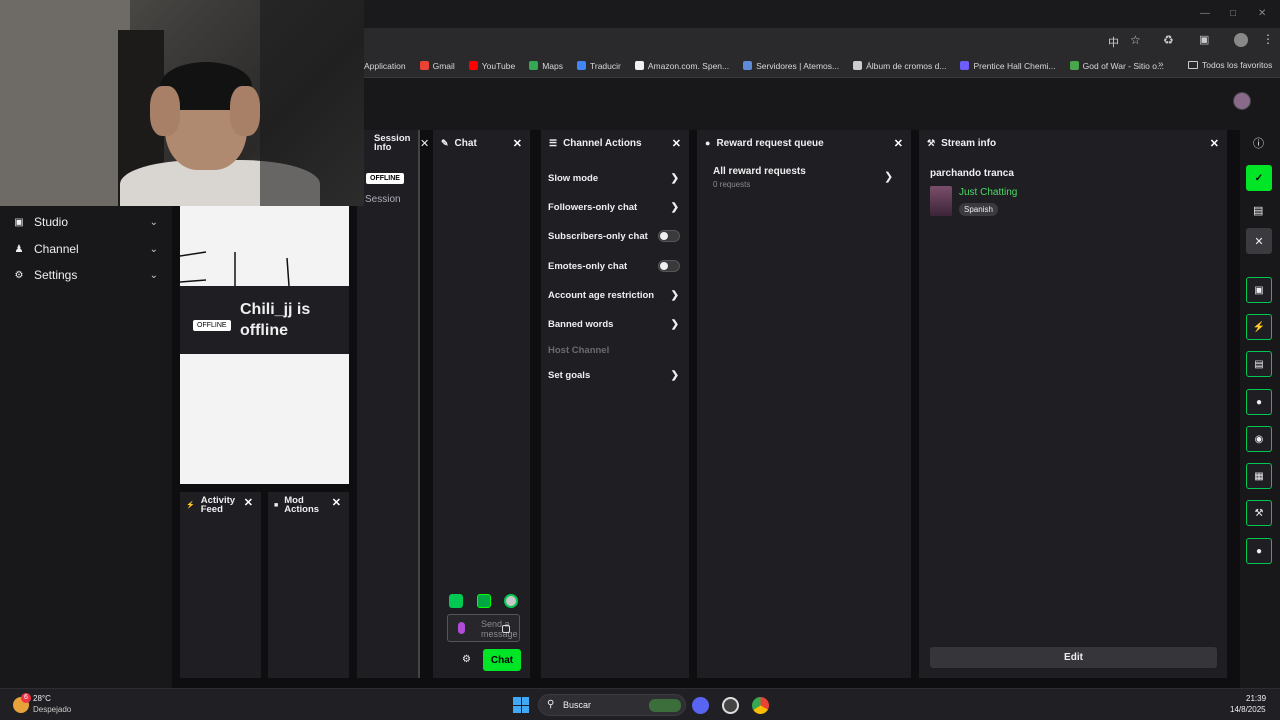 This screenshot has width=1280, height=720. What do you see at coordinates (674, 375) in the screenshot?
I see `chevron-right-icon: ❯` at bounding box center [674, 375].